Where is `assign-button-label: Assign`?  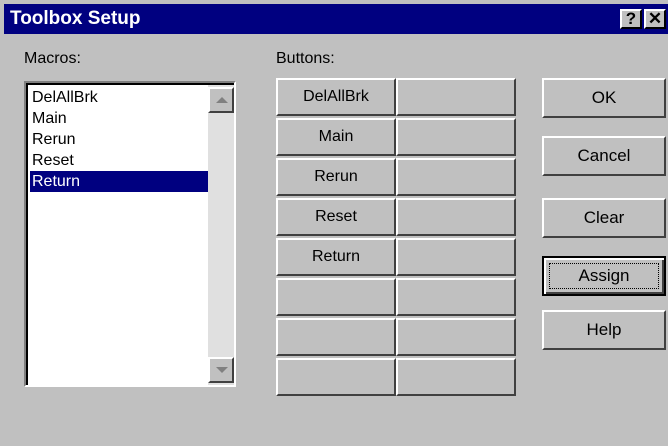
assign-button-label: Assign is located at coordinates (604, 275).